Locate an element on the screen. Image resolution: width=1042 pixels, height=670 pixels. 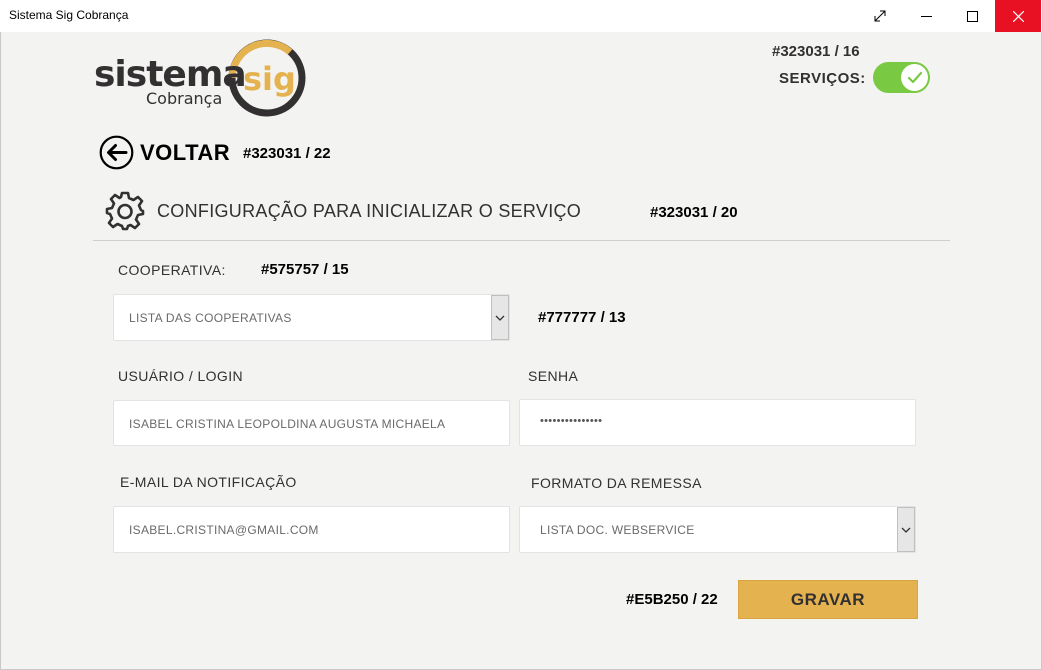
minimize-button is located at coordinates (926, 16).